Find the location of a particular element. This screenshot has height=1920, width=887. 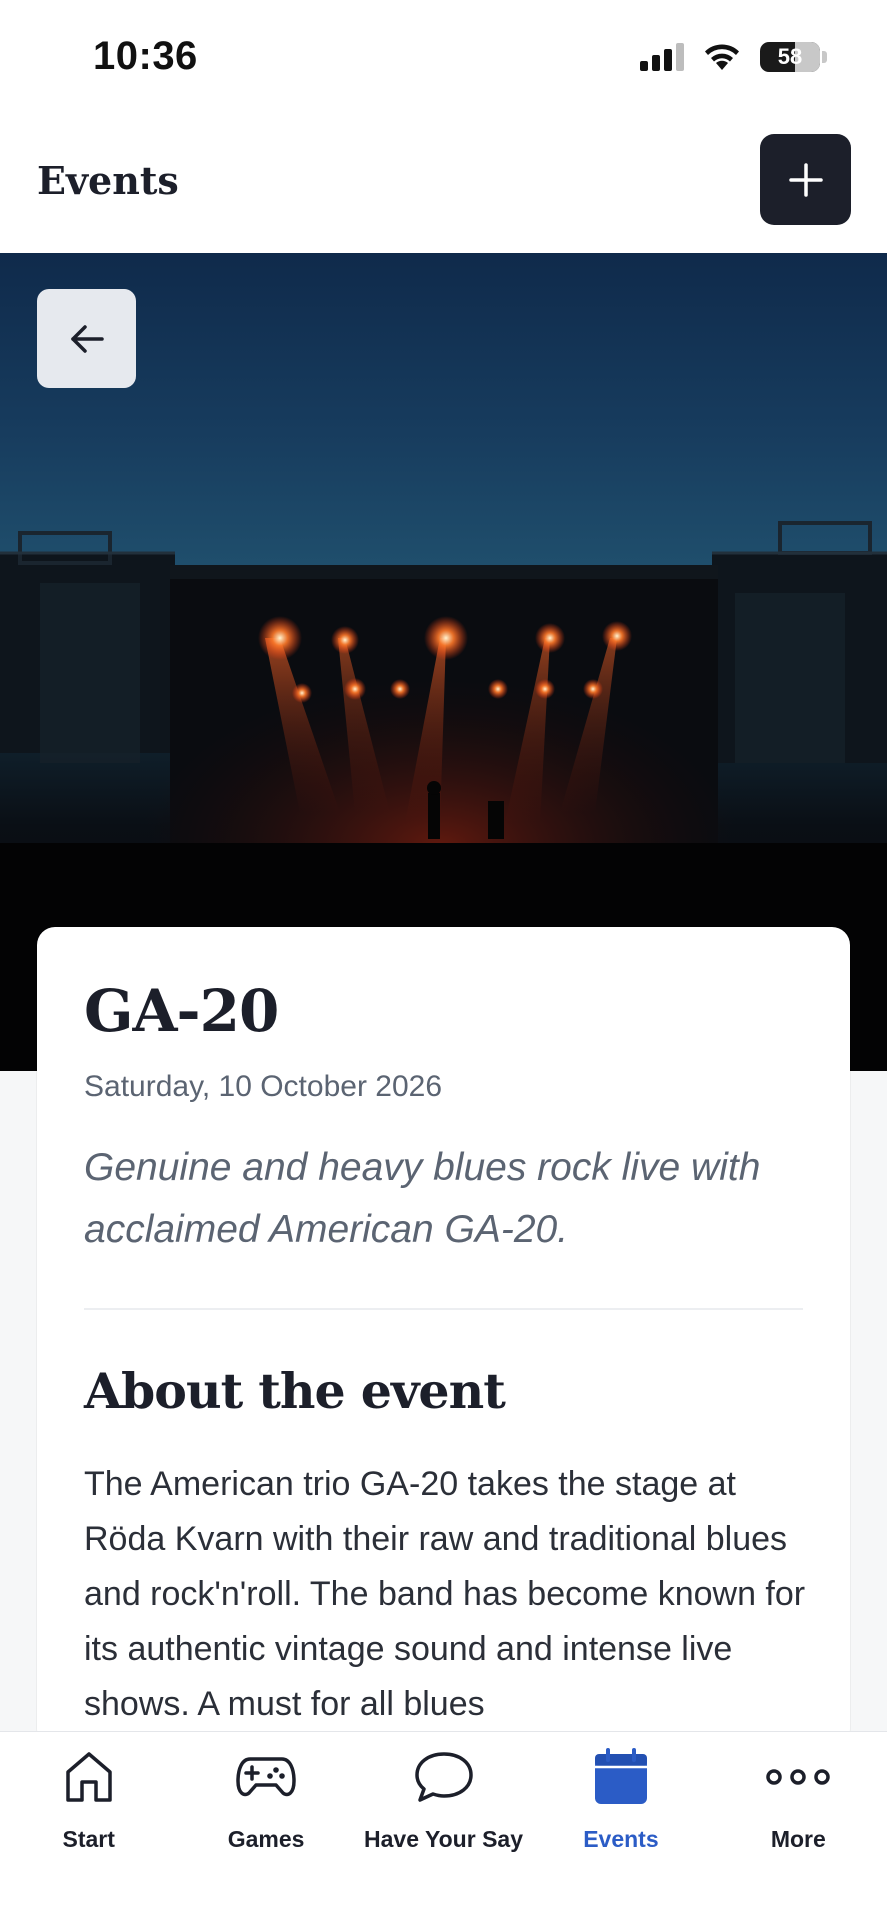

tab-events: Events is located at coordinates (620, 1826).